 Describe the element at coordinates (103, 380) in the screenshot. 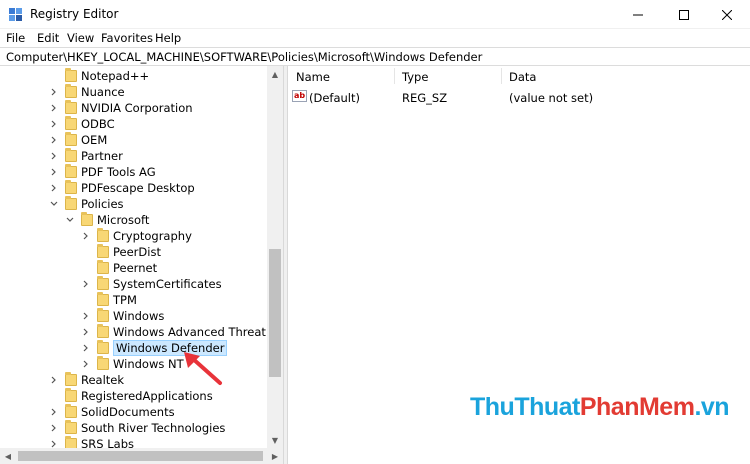

I see `tree-item-label: Realtek` at that location.